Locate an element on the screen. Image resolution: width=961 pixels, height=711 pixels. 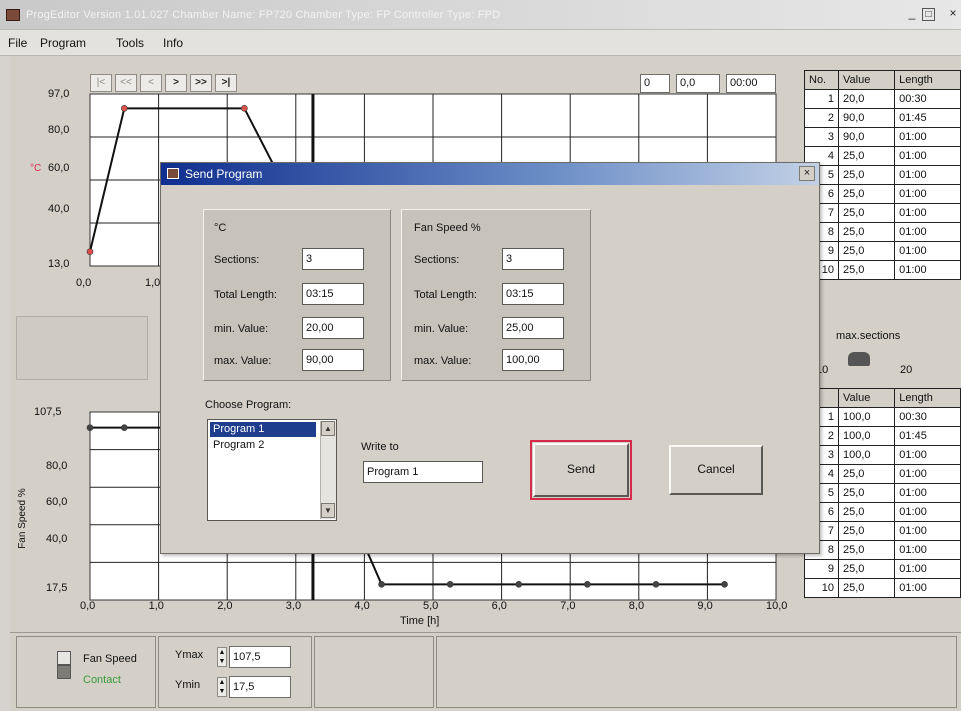
write-to-field: Program 1 is located at coordinates (423, 472).